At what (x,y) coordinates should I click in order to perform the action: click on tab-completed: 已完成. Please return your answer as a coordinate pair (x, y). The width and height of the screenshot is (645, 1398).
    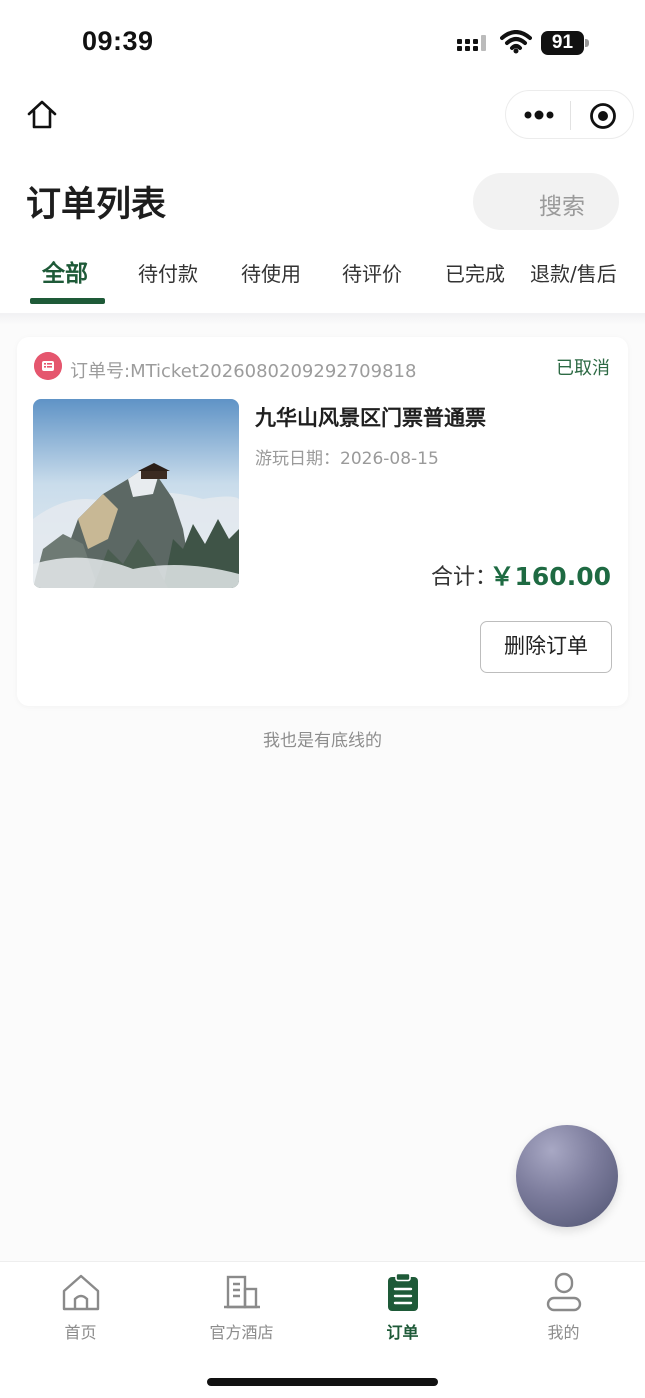
    Looking at the image, I should click on (475, 272).